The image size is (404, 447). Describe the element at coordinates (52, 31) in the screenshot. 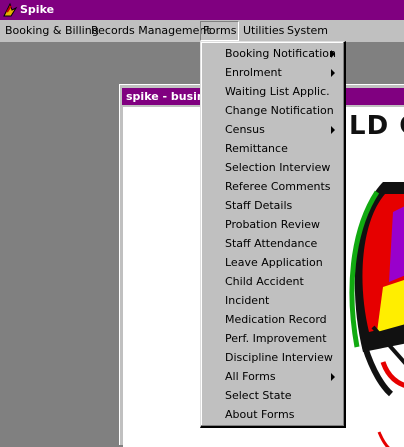

I see `menu-booking-billing: Booking & Billing` at that location.